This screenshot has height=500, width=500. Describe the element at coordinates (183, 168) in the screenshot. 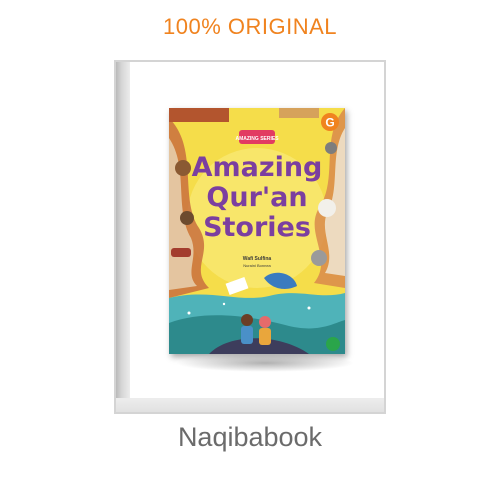

I see `left-animal` at that location.